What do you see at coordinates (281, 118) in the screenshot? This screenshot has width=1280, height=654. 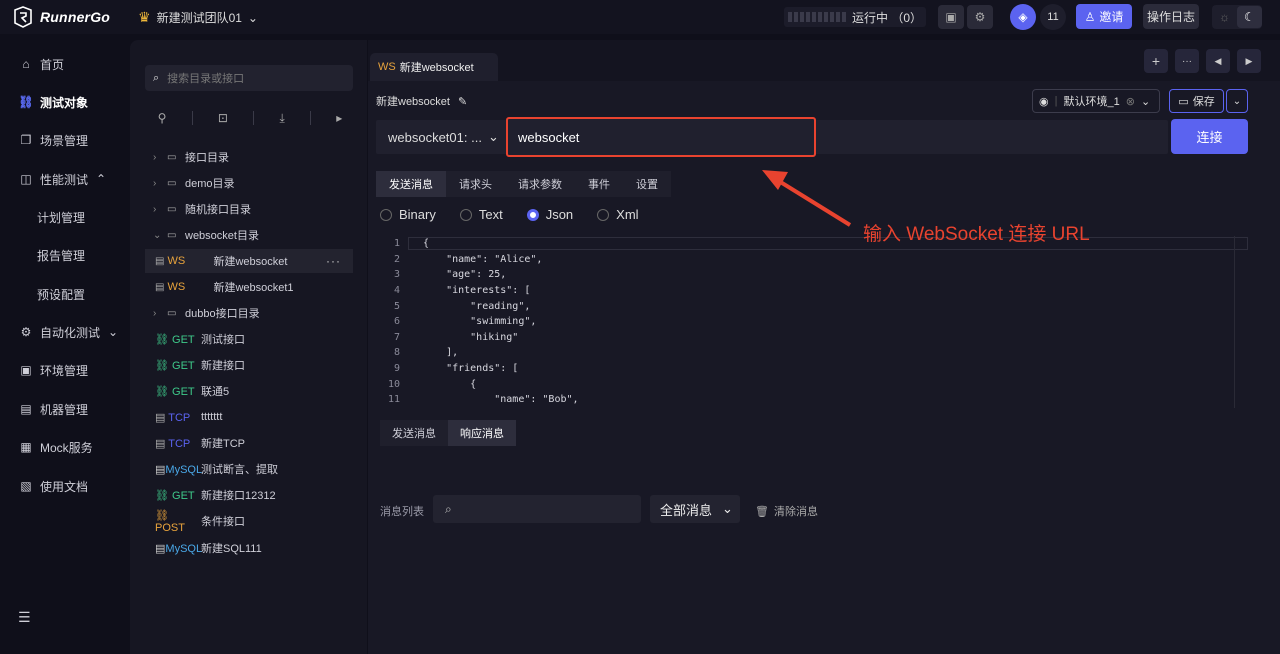 I see `import-icon: ⤓` at bounding box center [281, 118].